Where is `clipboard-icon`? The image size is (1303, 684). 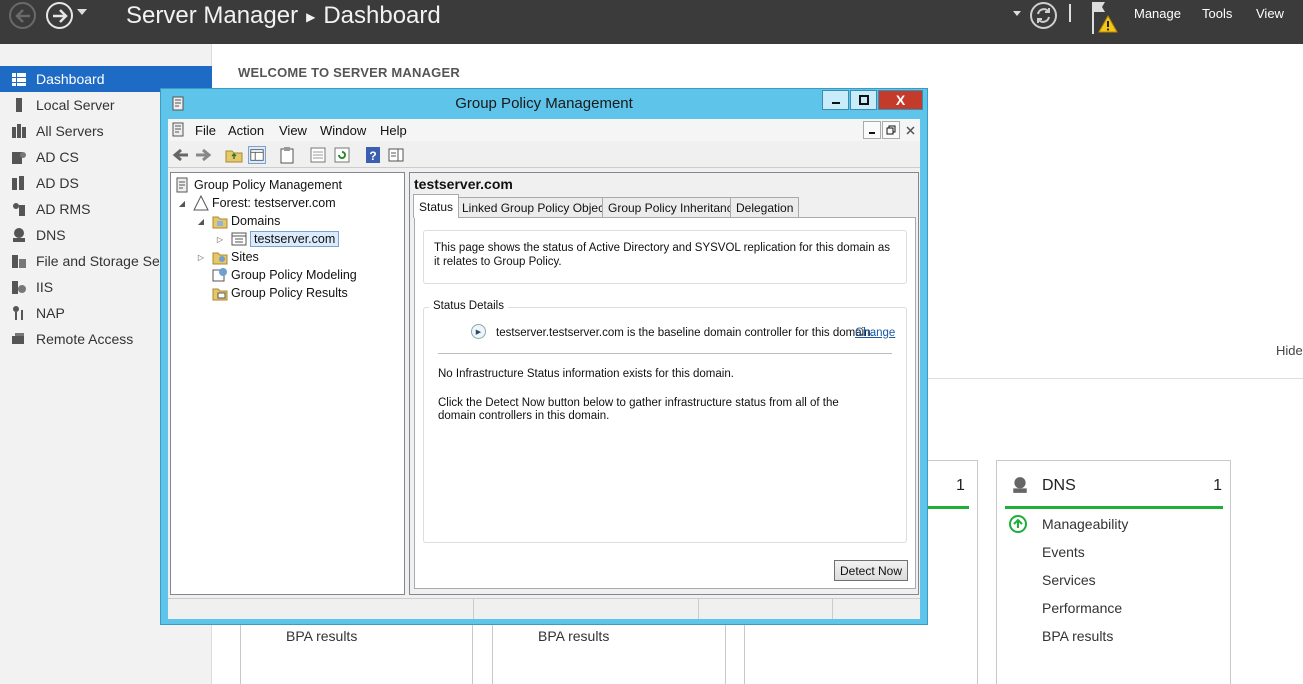 clipboard-icon is located at coordinates (287, 155).